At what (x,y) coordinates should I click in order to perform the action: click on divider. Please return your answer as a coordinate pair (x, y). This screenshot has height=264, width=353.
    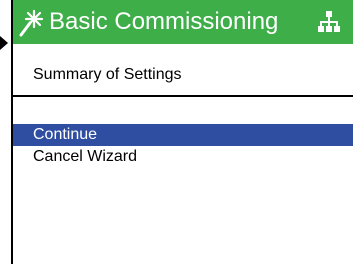
    Looking at the image, I should click on (183, 96).